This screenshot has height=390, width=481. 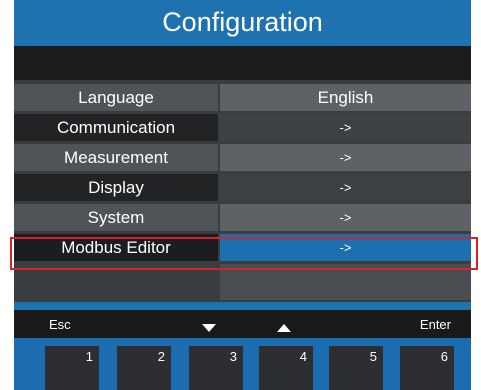 What do you see at coordinates (116, 127) in the screenshot?
I see `menu-item-label: Communication` at bounding box center [116, 127].